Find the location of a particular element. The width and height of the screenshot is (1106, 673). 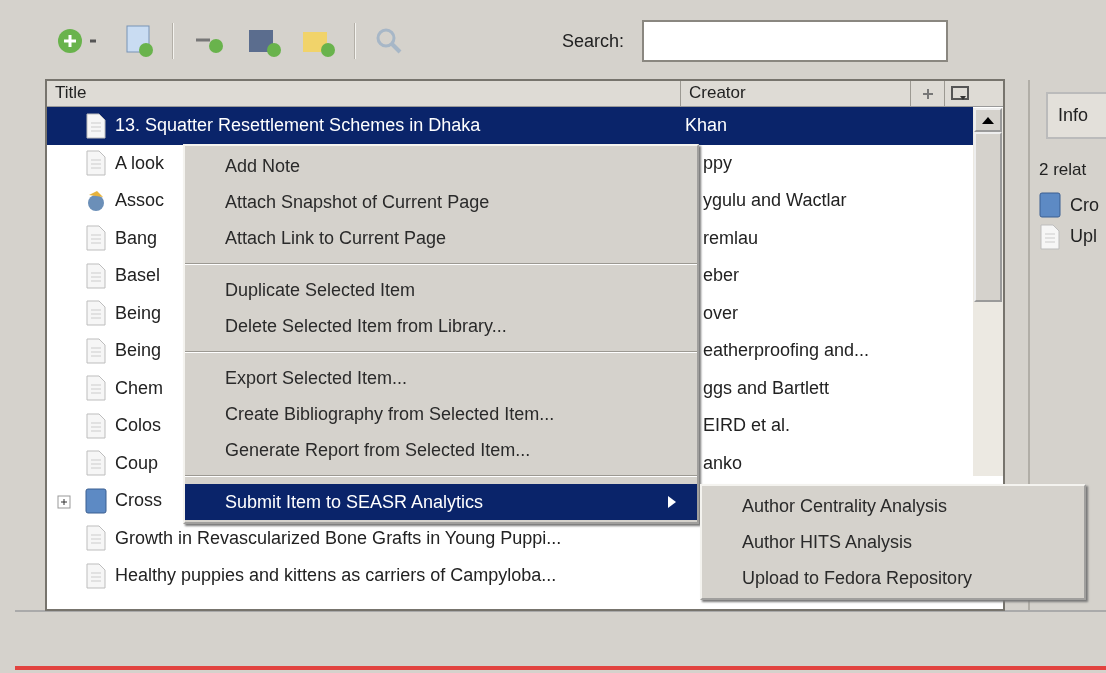

plus-icon is located at coordinates (927, 93).